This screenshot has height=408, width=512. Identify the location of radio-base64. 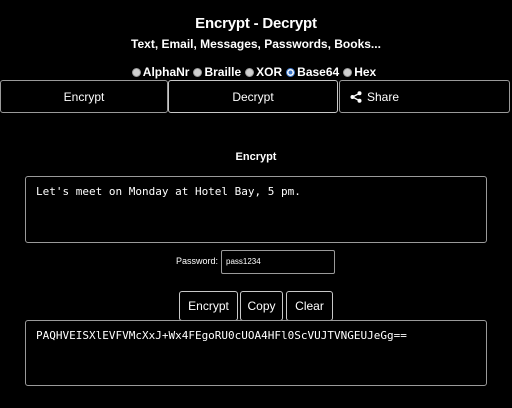
(291, 72).